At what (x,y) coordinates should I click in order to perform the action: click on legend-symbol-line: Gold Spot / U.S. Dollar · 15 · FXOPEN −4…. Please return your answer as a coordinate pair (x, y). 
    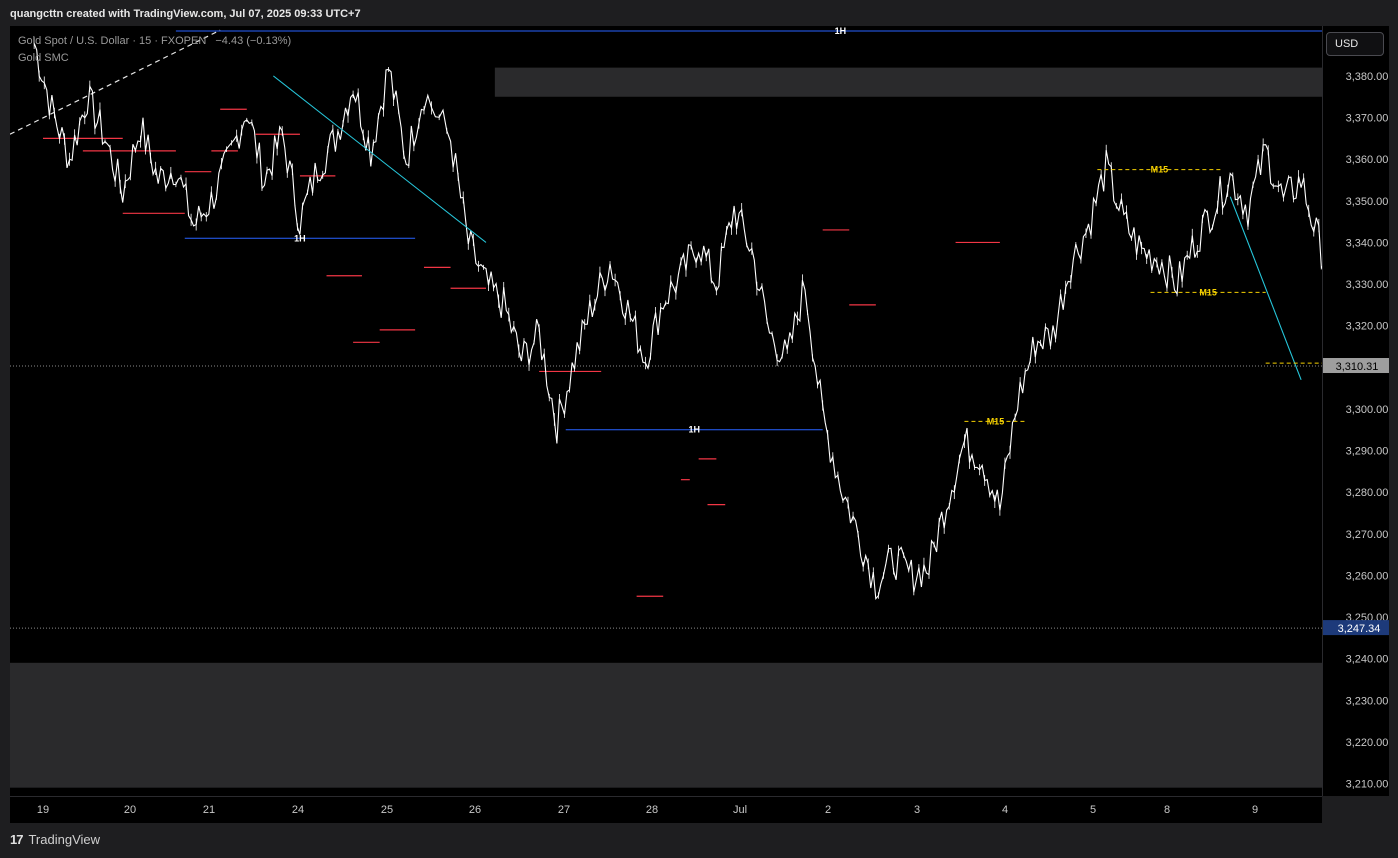
    Looking at the image, I should click on (154, 41).